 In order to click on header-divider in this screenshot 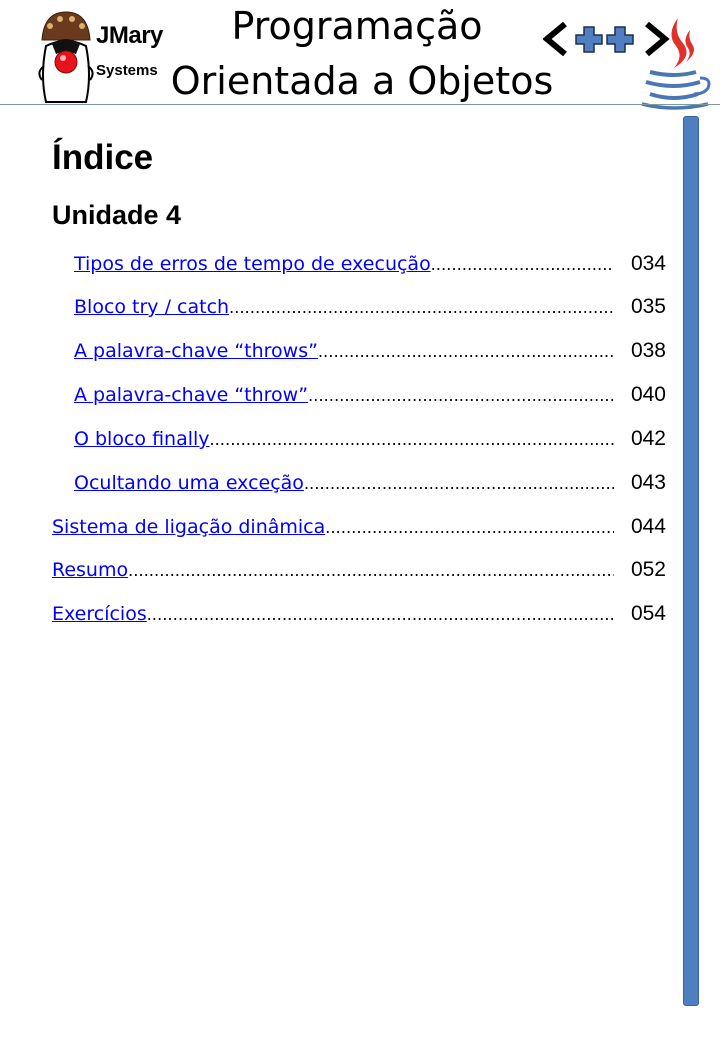, I will do `click(360, 104)`.